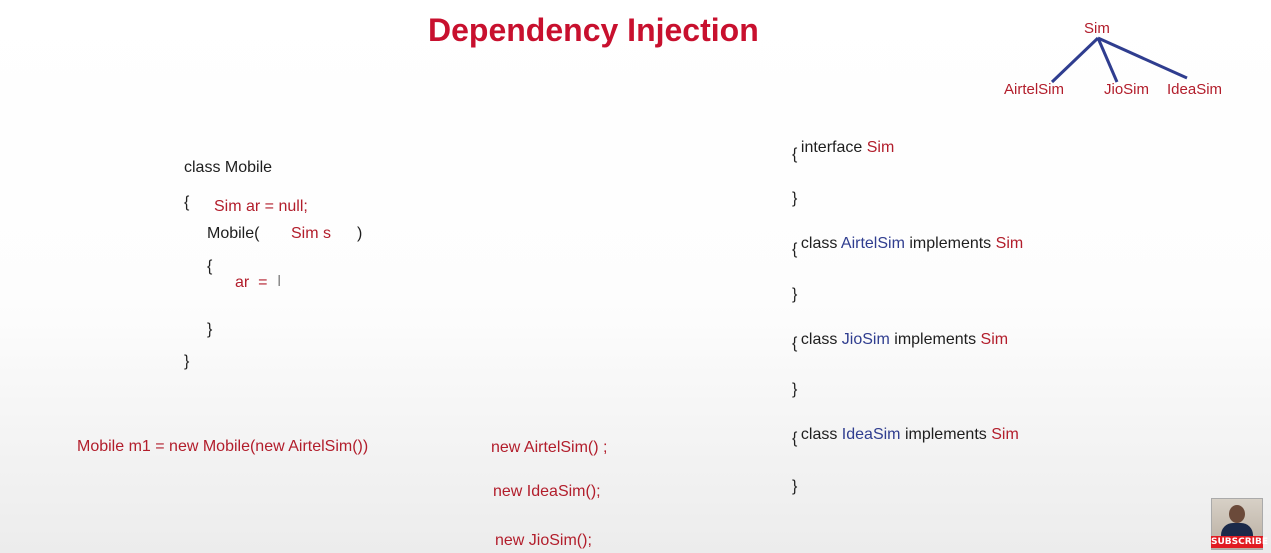 The image size is (1271, 553). Describe the element at coordinates (360, 233) in the screenshot. I see `constructor-close-paren: )` at that location.